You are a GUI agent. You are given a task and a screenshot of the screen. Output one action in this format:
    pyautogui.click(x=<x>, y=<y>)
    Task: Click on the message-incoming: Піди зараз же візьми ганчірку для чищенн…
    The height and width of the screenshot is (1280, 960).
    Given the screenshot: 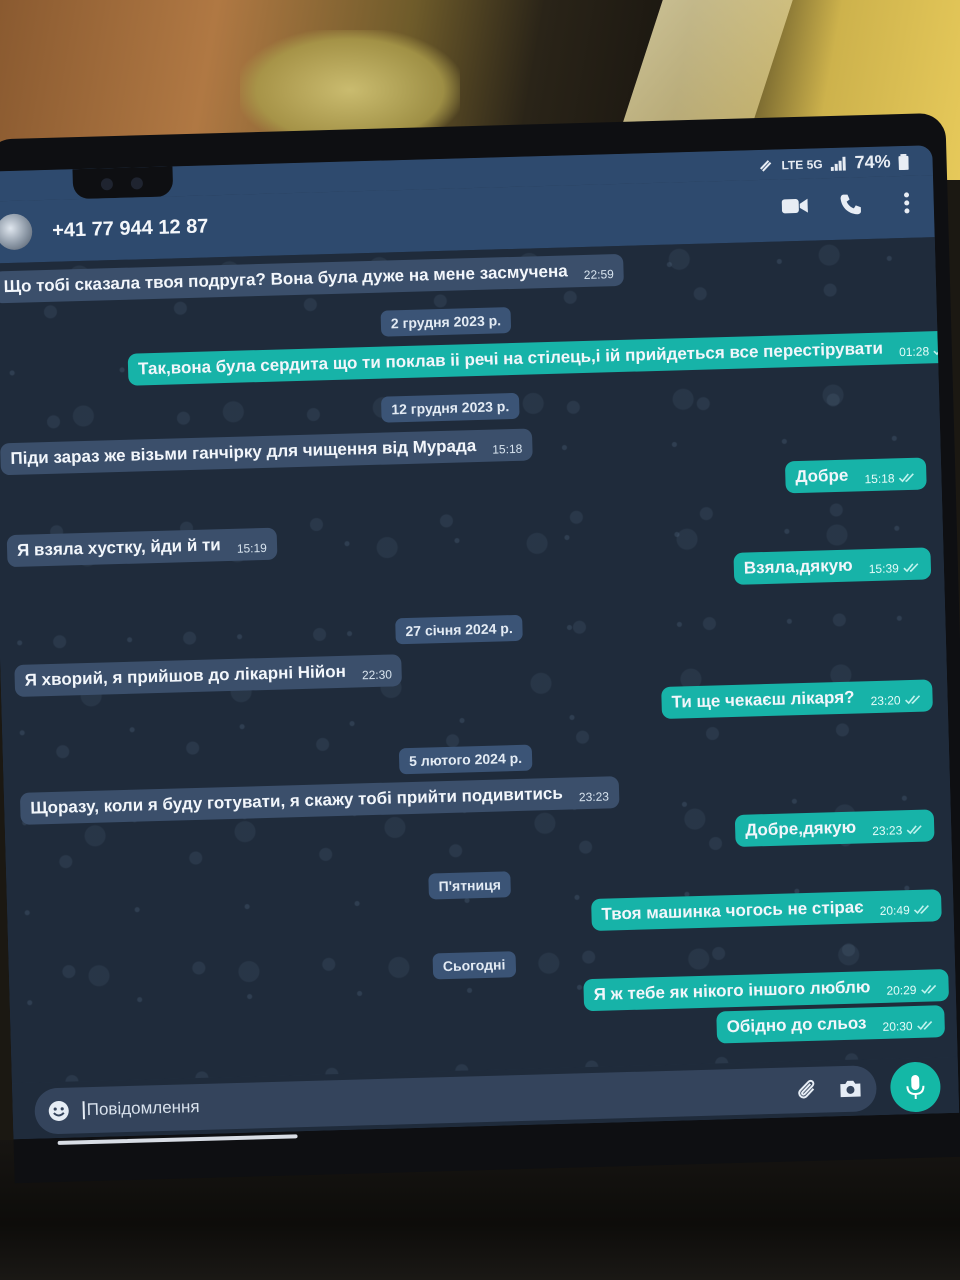 What is the action you would take?
    pyautogui.click(x=266, y=452)
    